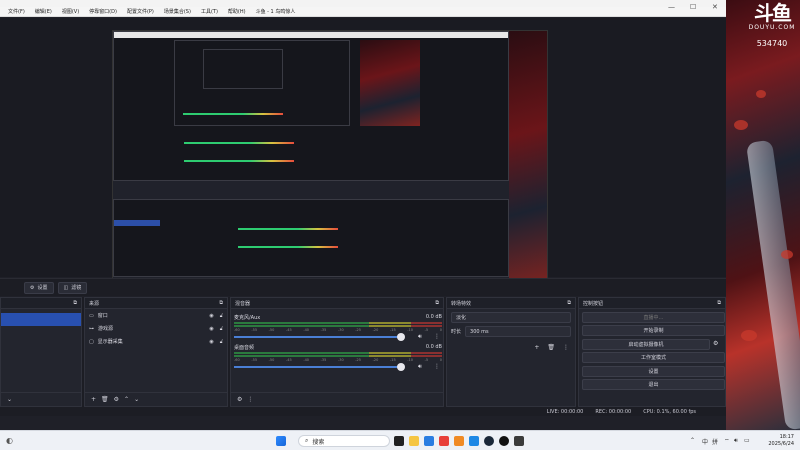  I want to click on store-icon, so click(429, 441).